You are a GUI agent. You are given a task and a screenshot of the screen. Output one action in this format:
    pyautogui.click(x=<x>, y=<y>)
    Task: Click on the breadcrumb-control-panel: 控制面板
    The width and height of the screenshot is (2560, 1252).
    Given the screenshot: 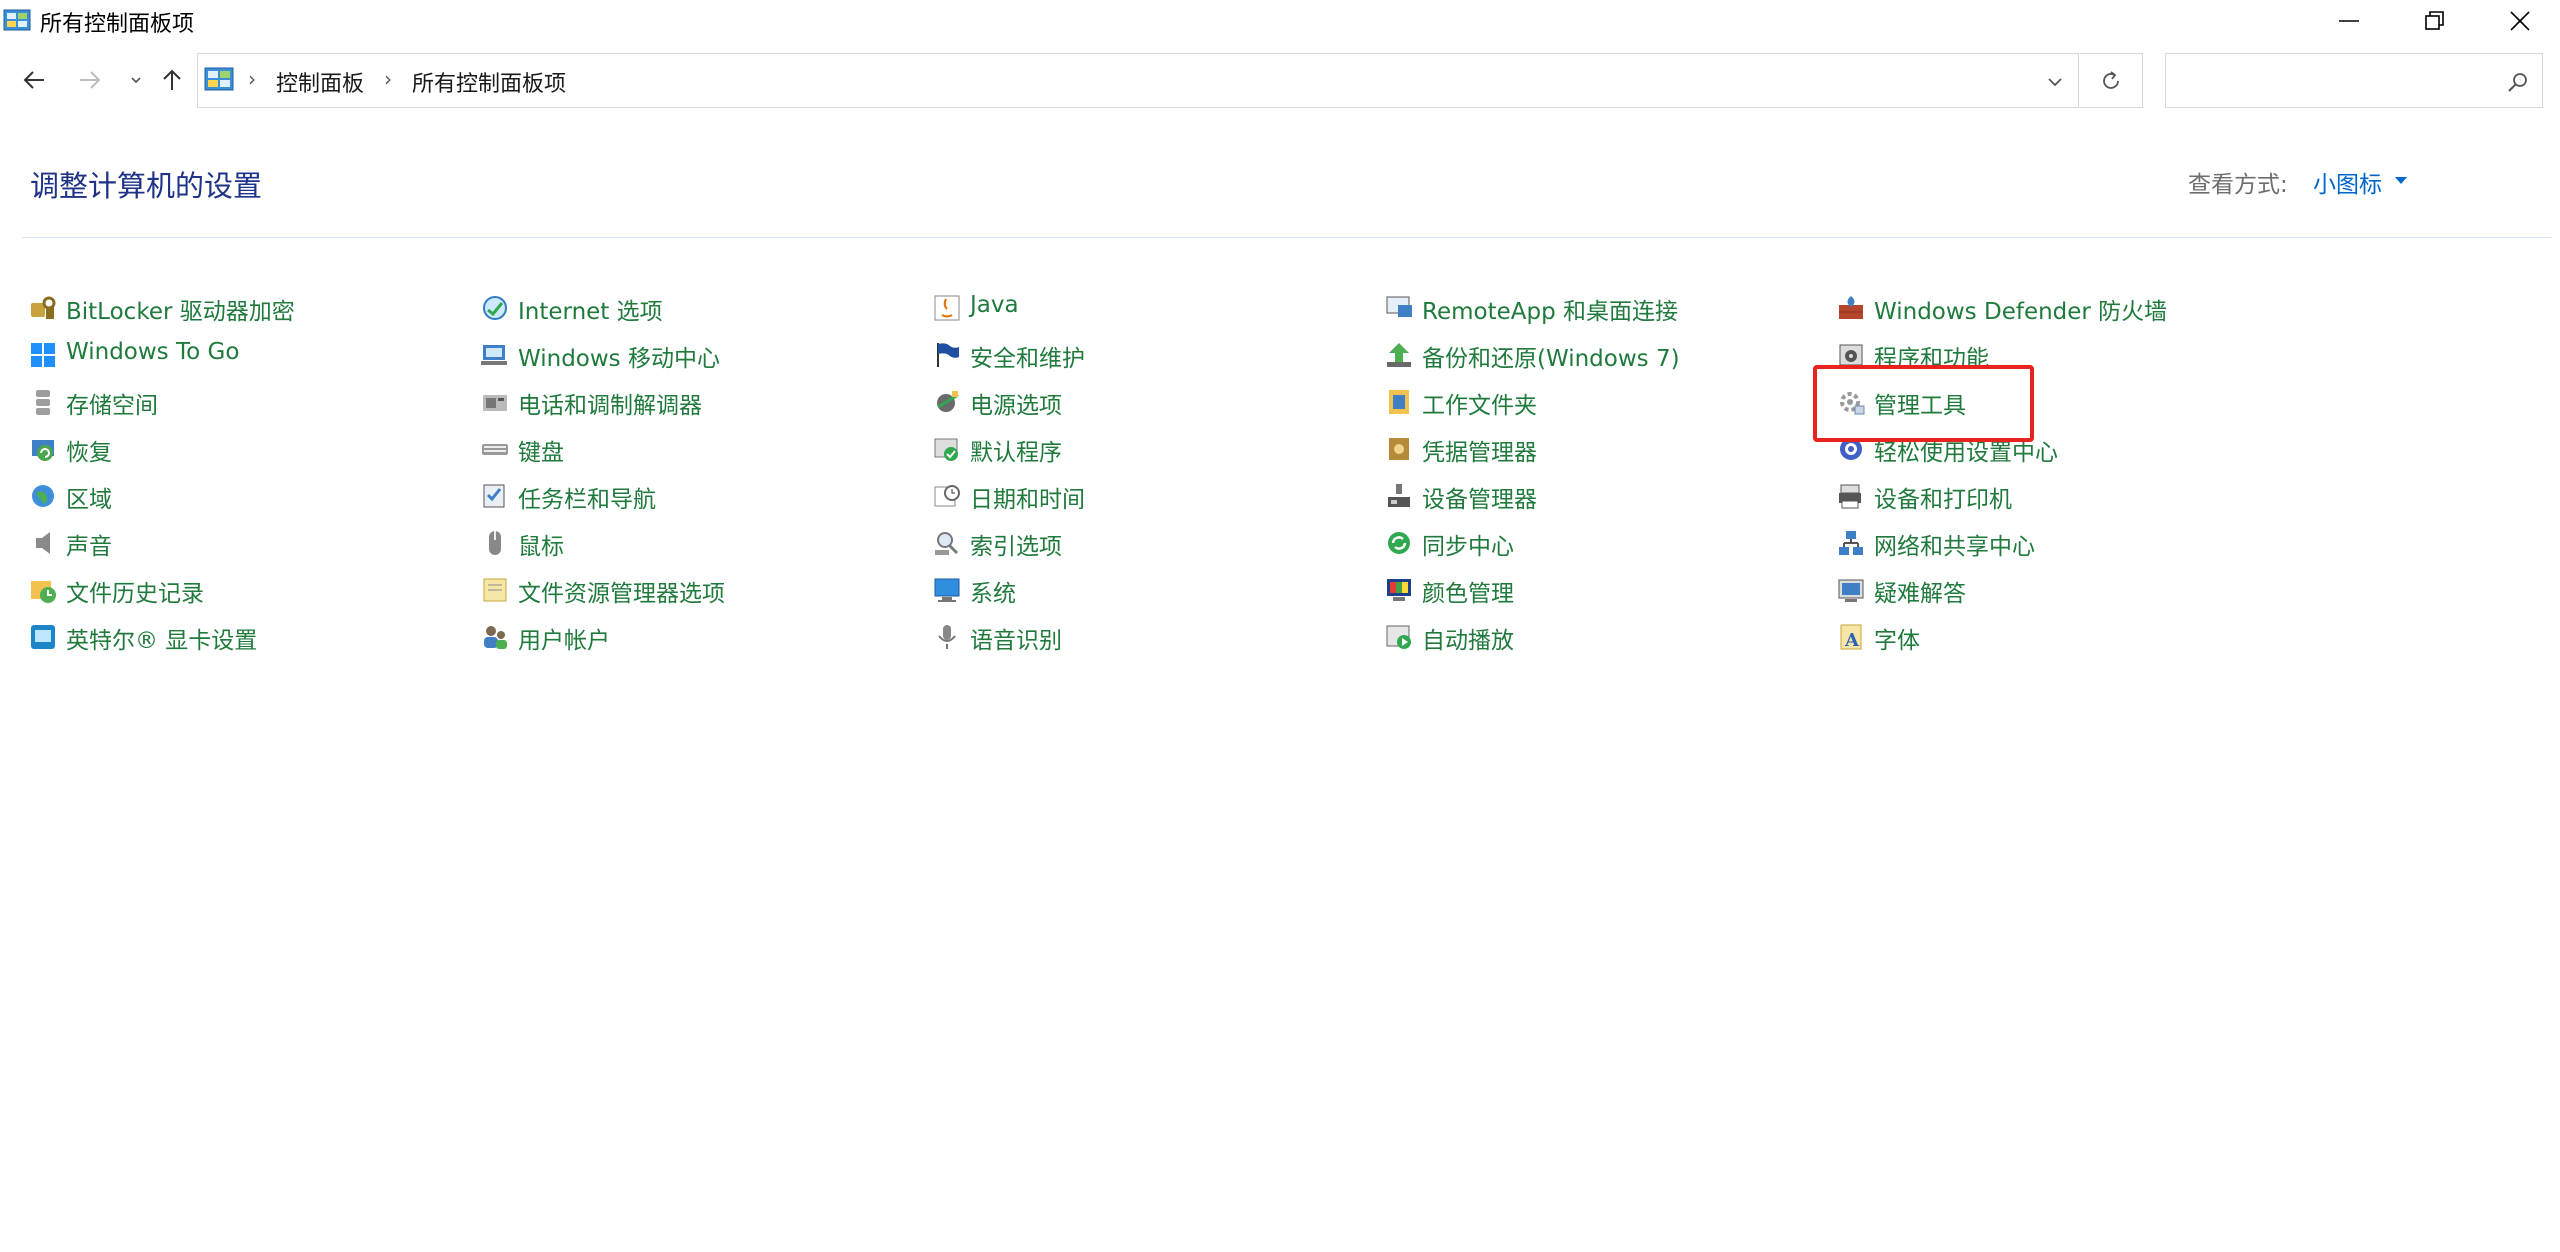 What is the action you would take?
    pyautogui.click(x=320, y=82)
    